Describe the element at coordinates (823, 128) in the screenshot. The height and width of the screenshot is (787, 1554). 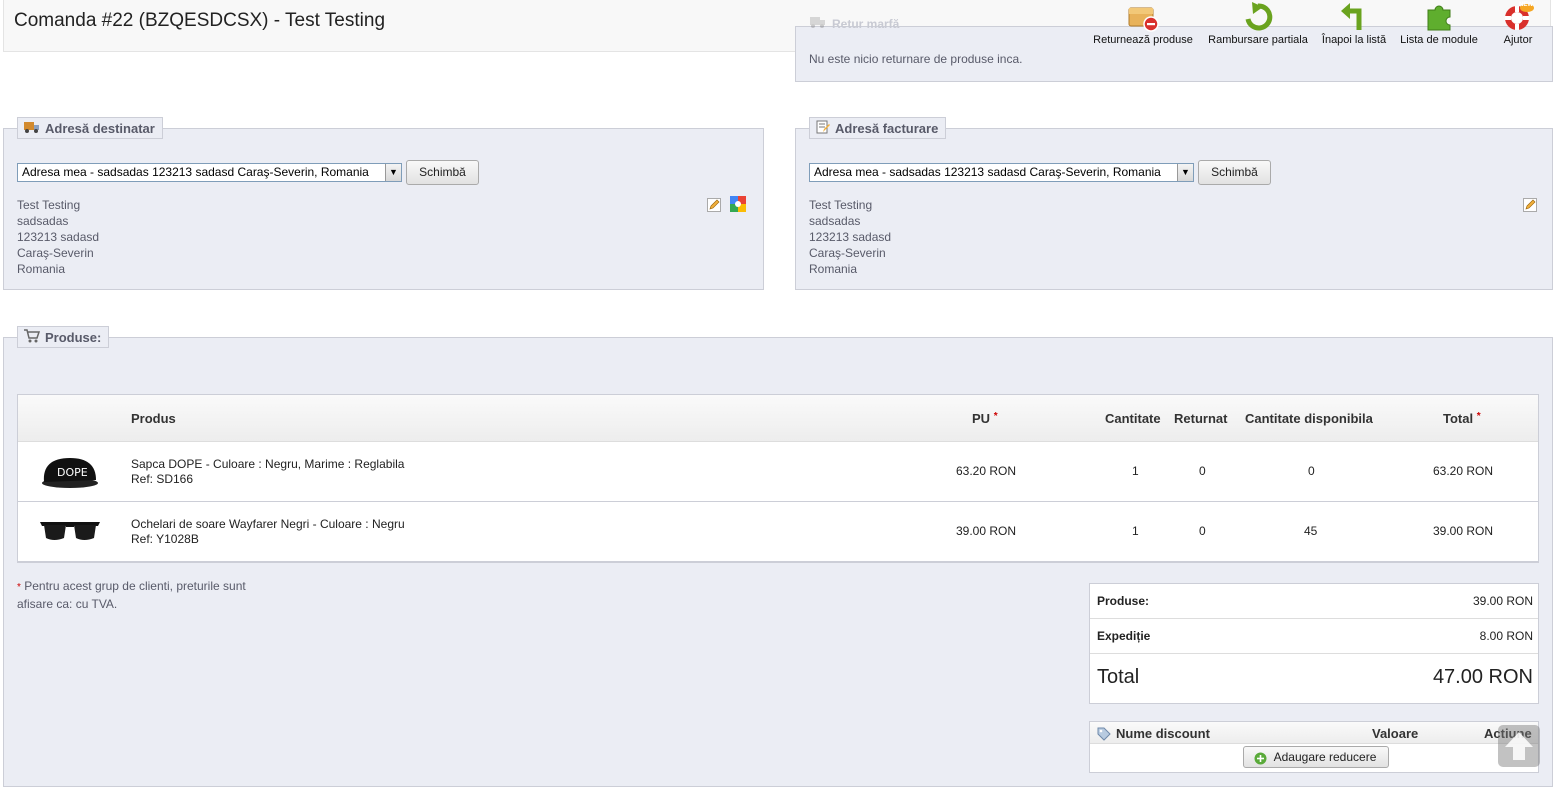
I see `invoice-icon` at that location.